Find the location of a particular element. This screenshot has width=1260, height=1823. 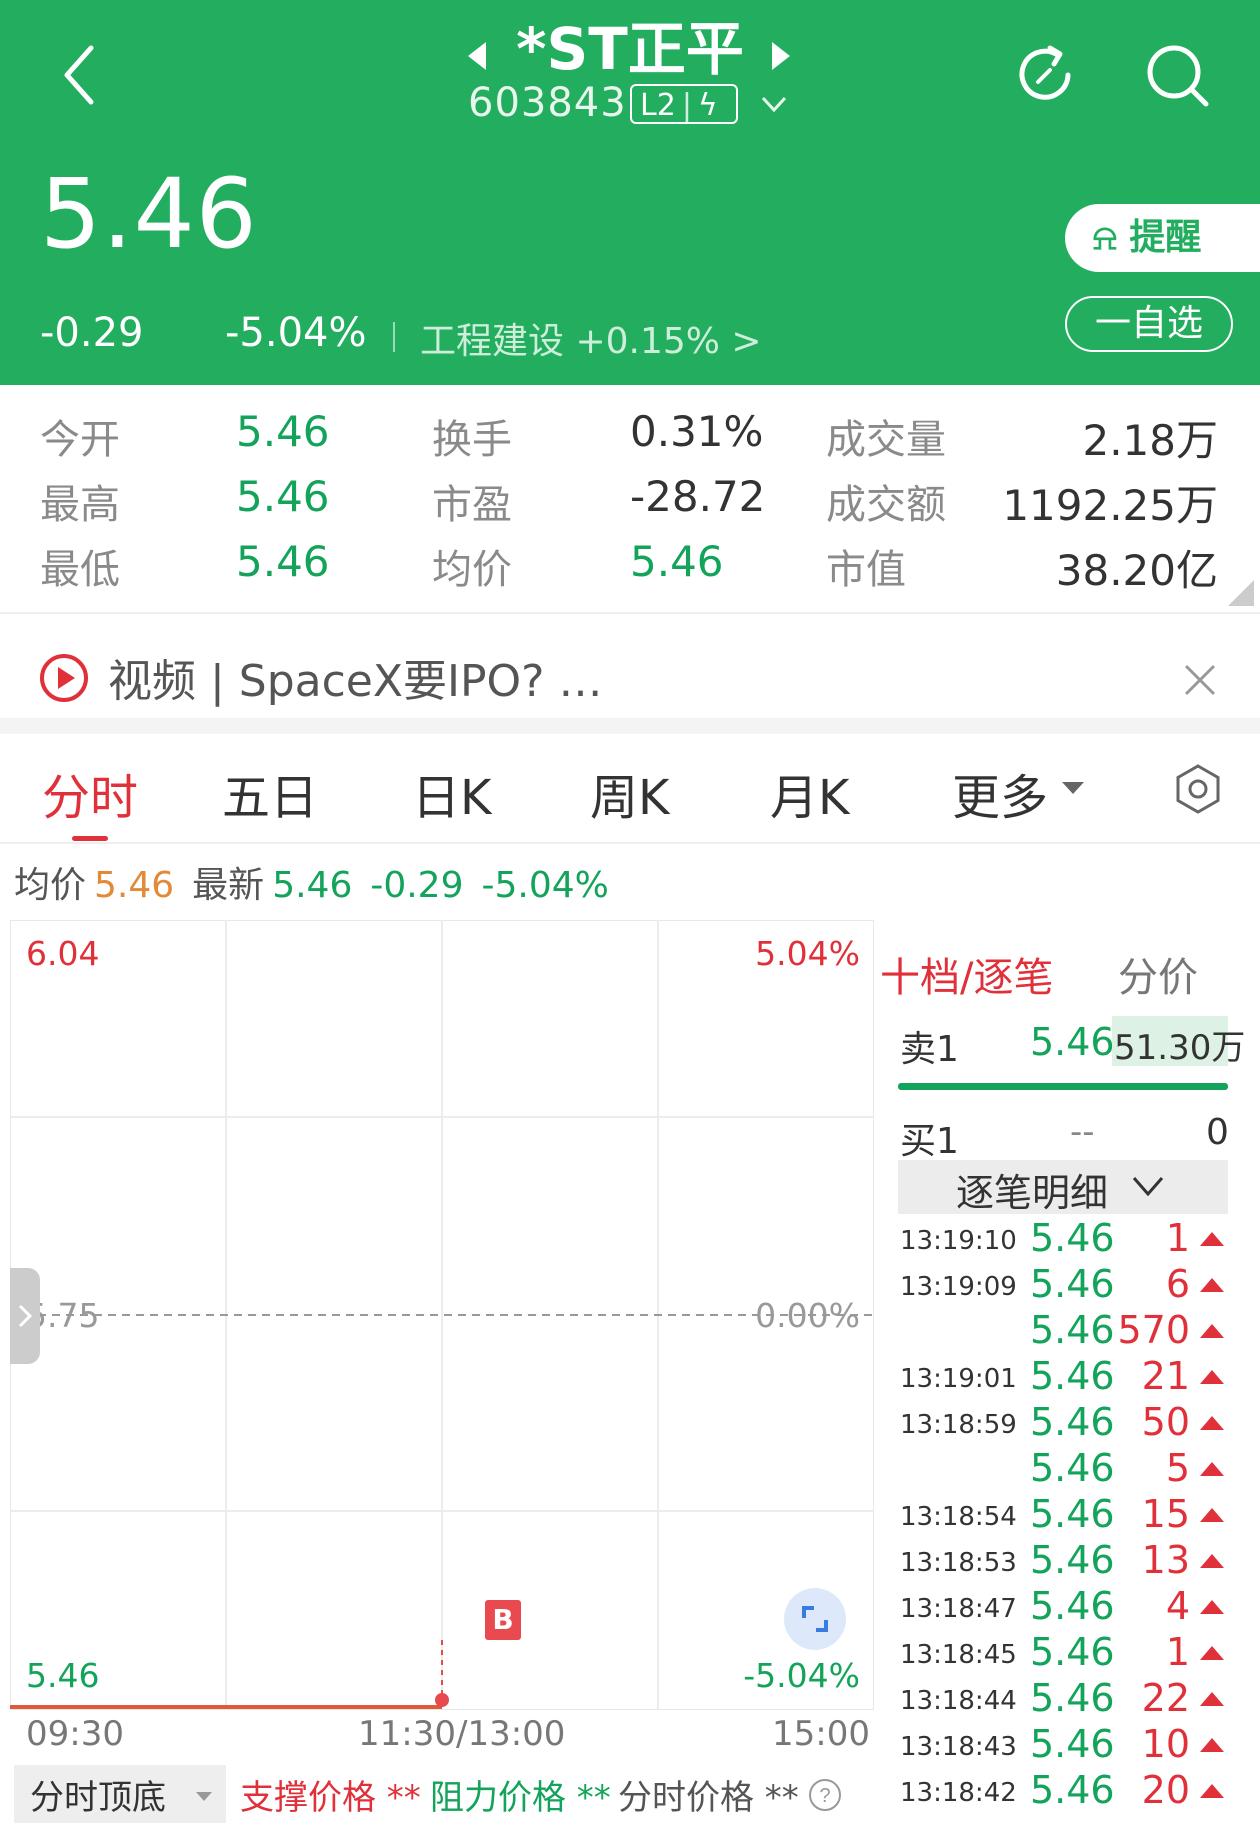

indicator-dropdown-label: 分时顶底 is located at coordinates (98, 1794).